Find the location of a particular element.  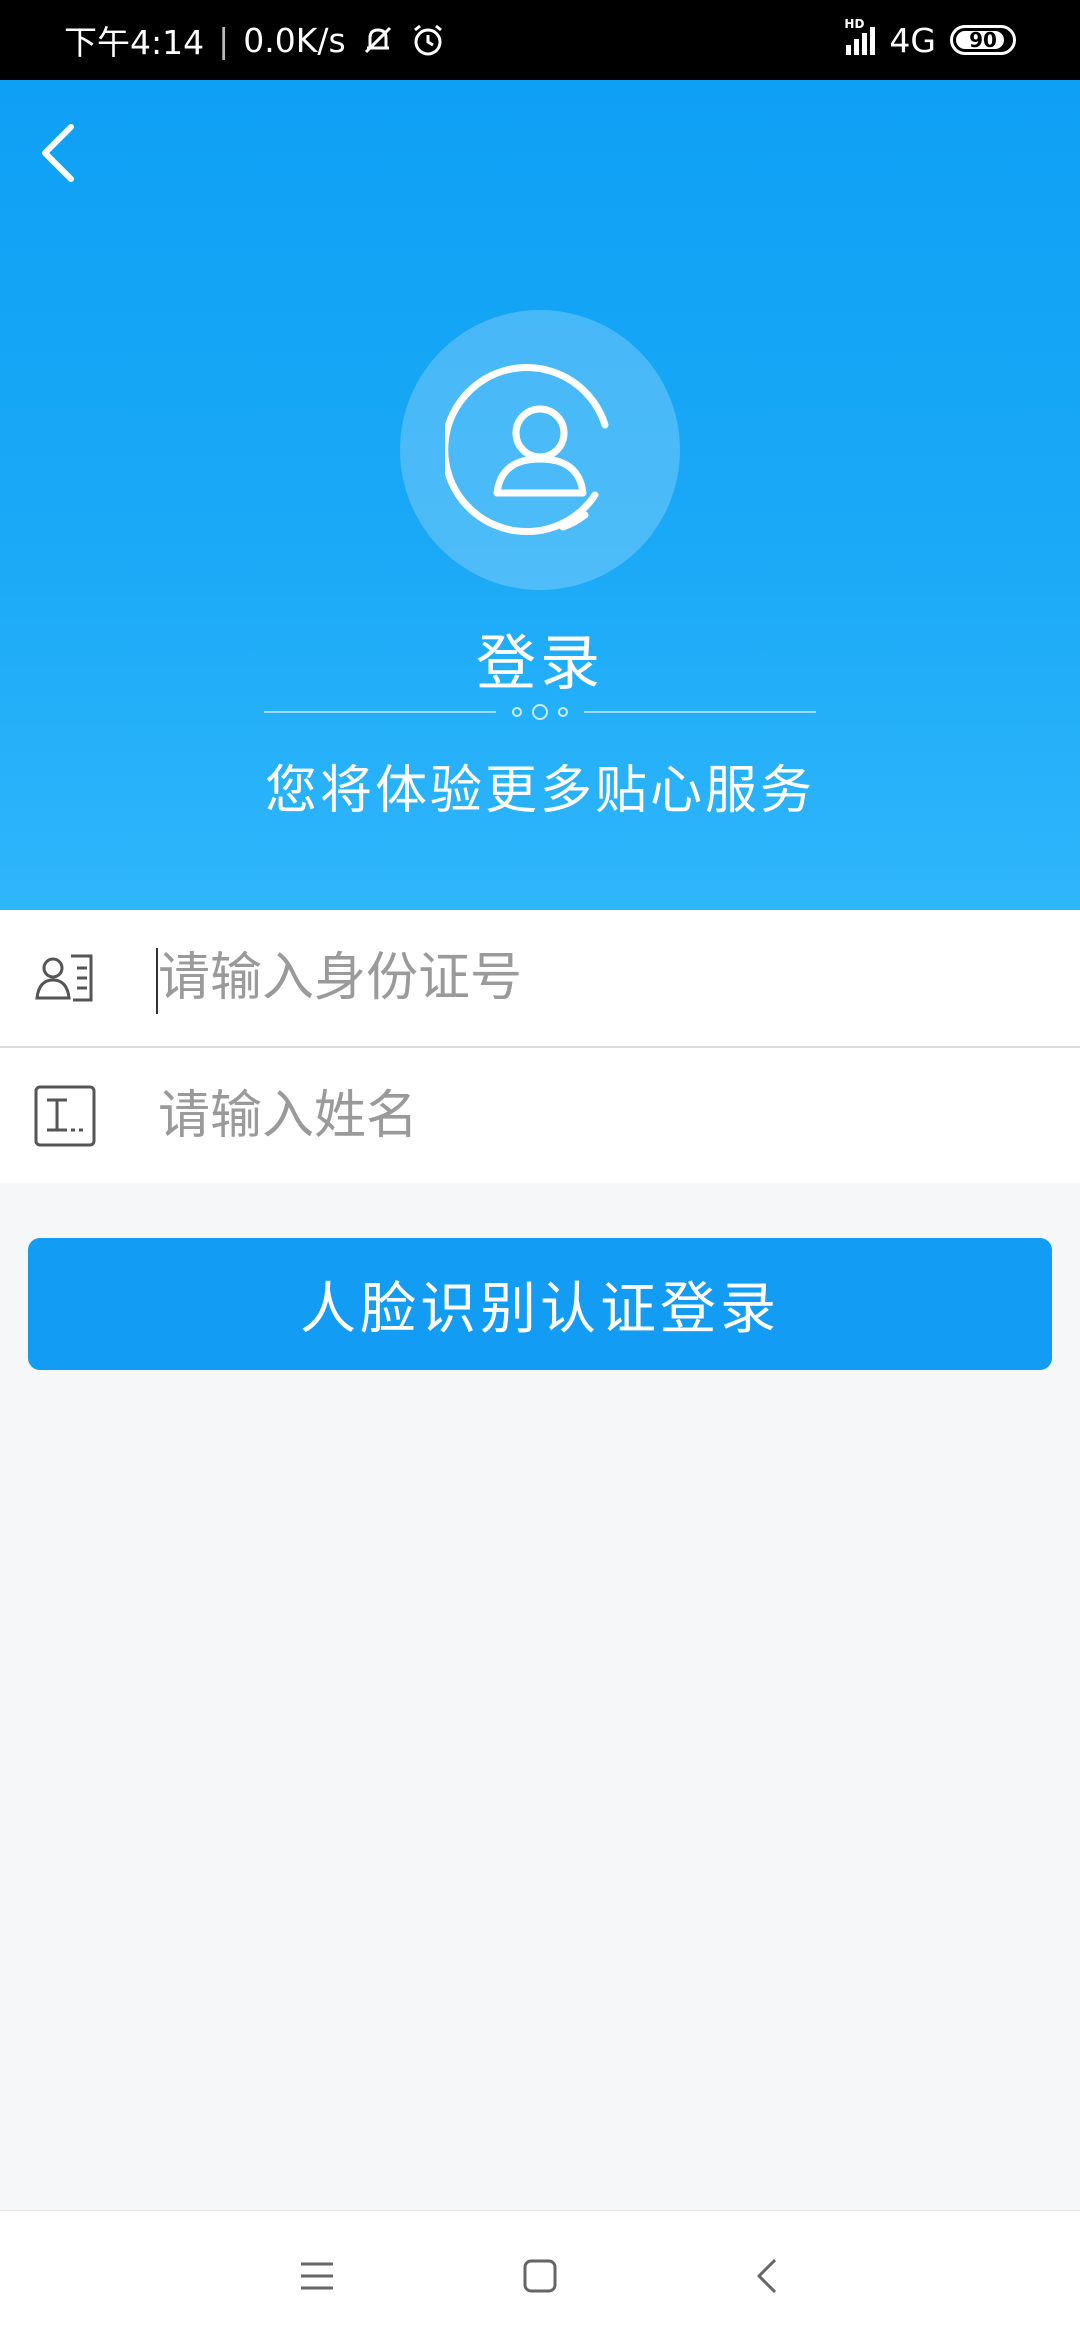

user-avatar-icon is located at coordinates (527, 450).